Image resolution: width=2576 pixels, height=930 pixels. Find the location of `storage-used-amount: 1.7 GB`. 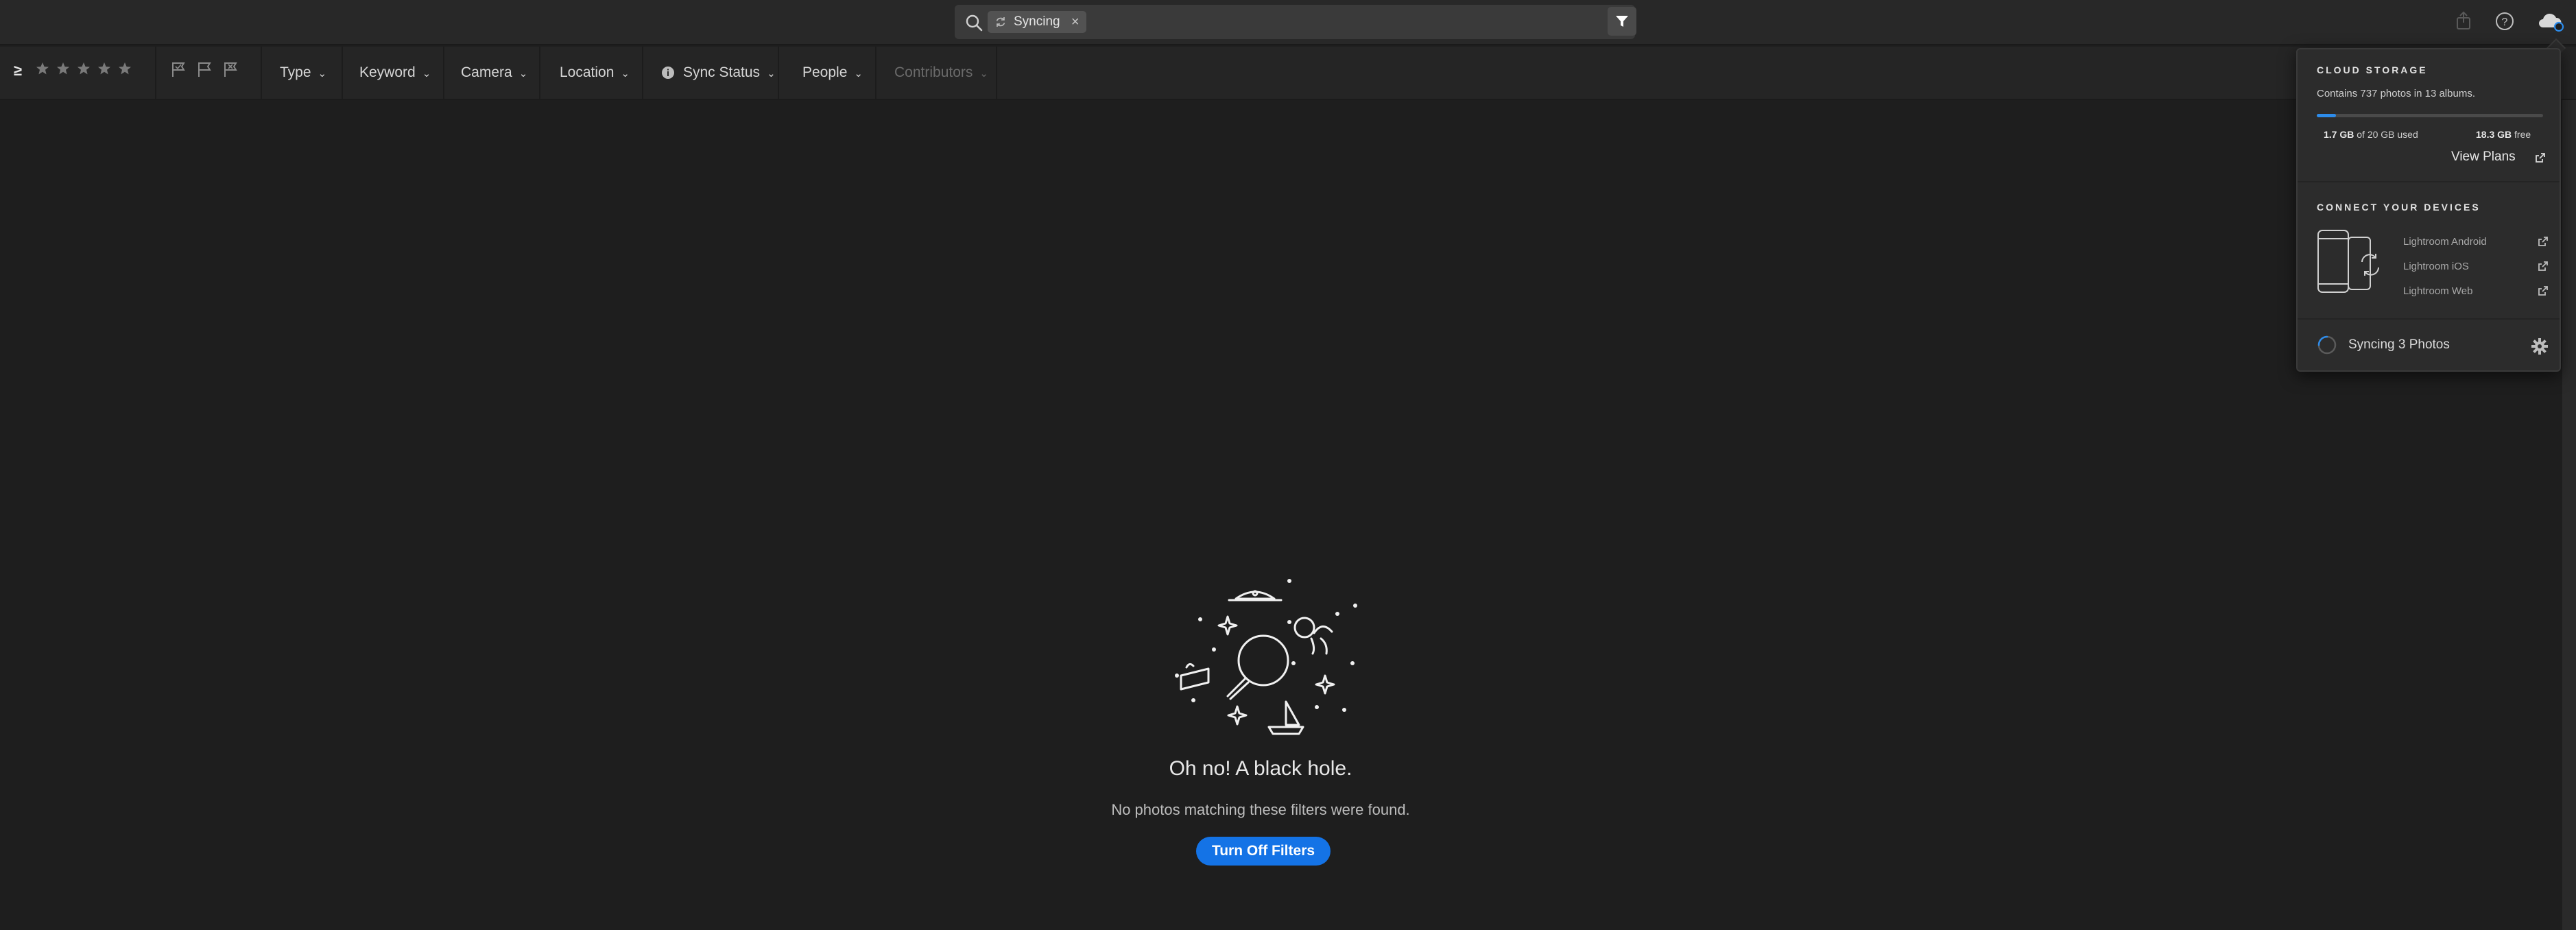

storage-used-amount: 1.7 GB is located at coordinates (2339, 134).